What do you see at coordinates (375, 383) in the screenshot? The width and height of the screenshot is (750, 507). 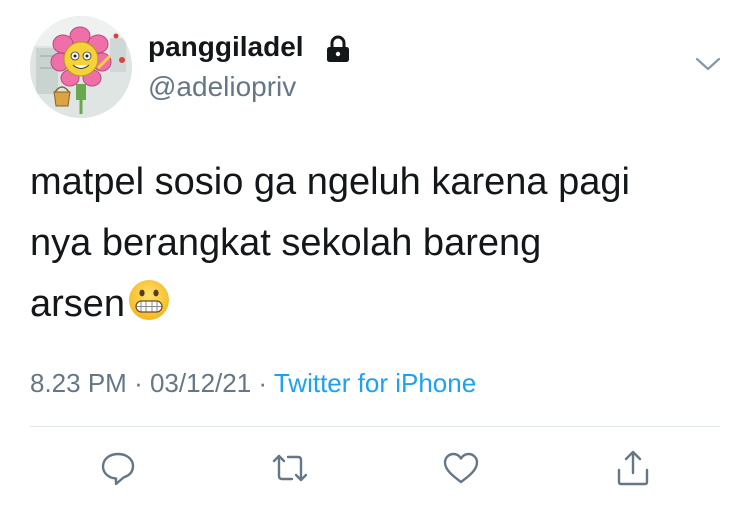 I see `tweet-source-link: Twitter for iPhone` at bounding box center [375, 383].